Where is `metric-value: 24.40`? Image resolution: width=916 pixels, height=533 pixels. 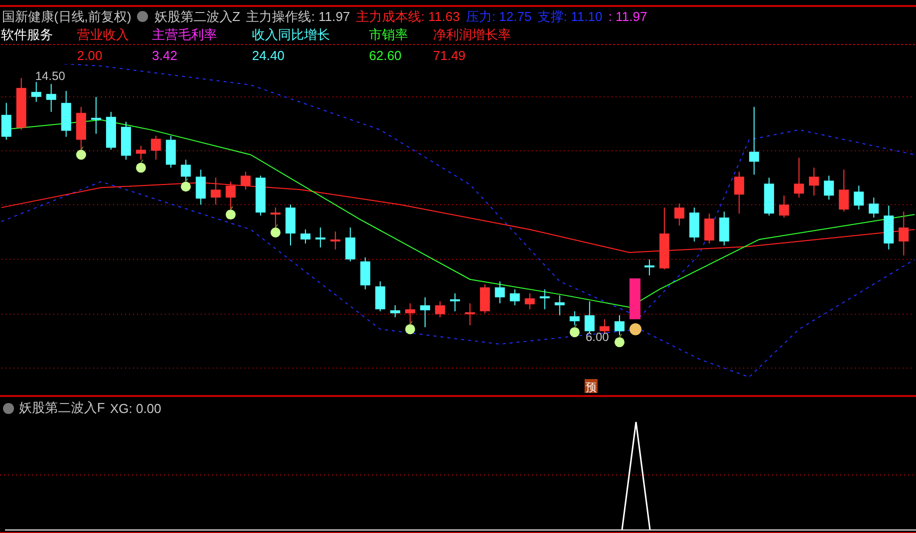 metric-value: 24.40 is located at coordinates (269, 55).